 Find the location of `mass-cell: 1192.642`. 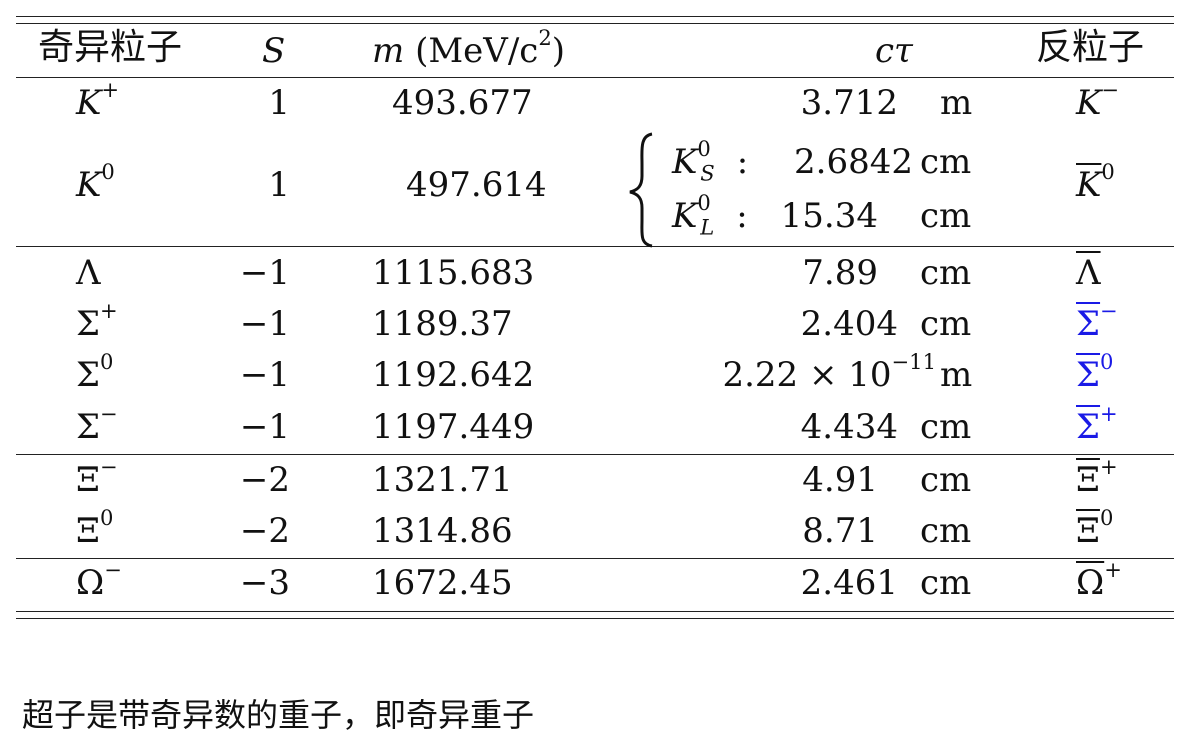

mass-cell: 1192.642 is located at coordinates (453, 375).